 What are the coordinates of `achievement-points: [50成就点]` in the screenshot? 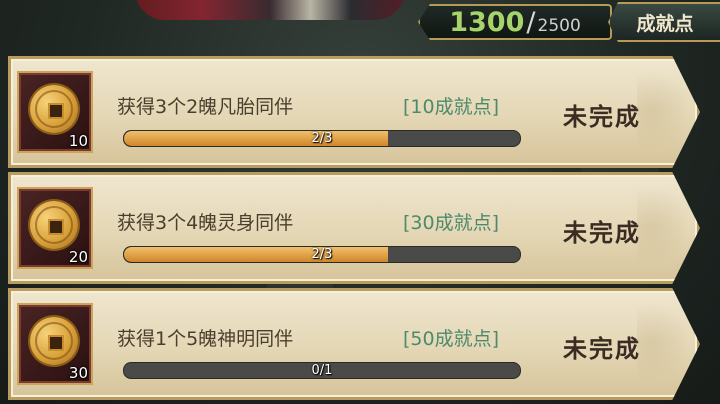 It's located at (451, 339).